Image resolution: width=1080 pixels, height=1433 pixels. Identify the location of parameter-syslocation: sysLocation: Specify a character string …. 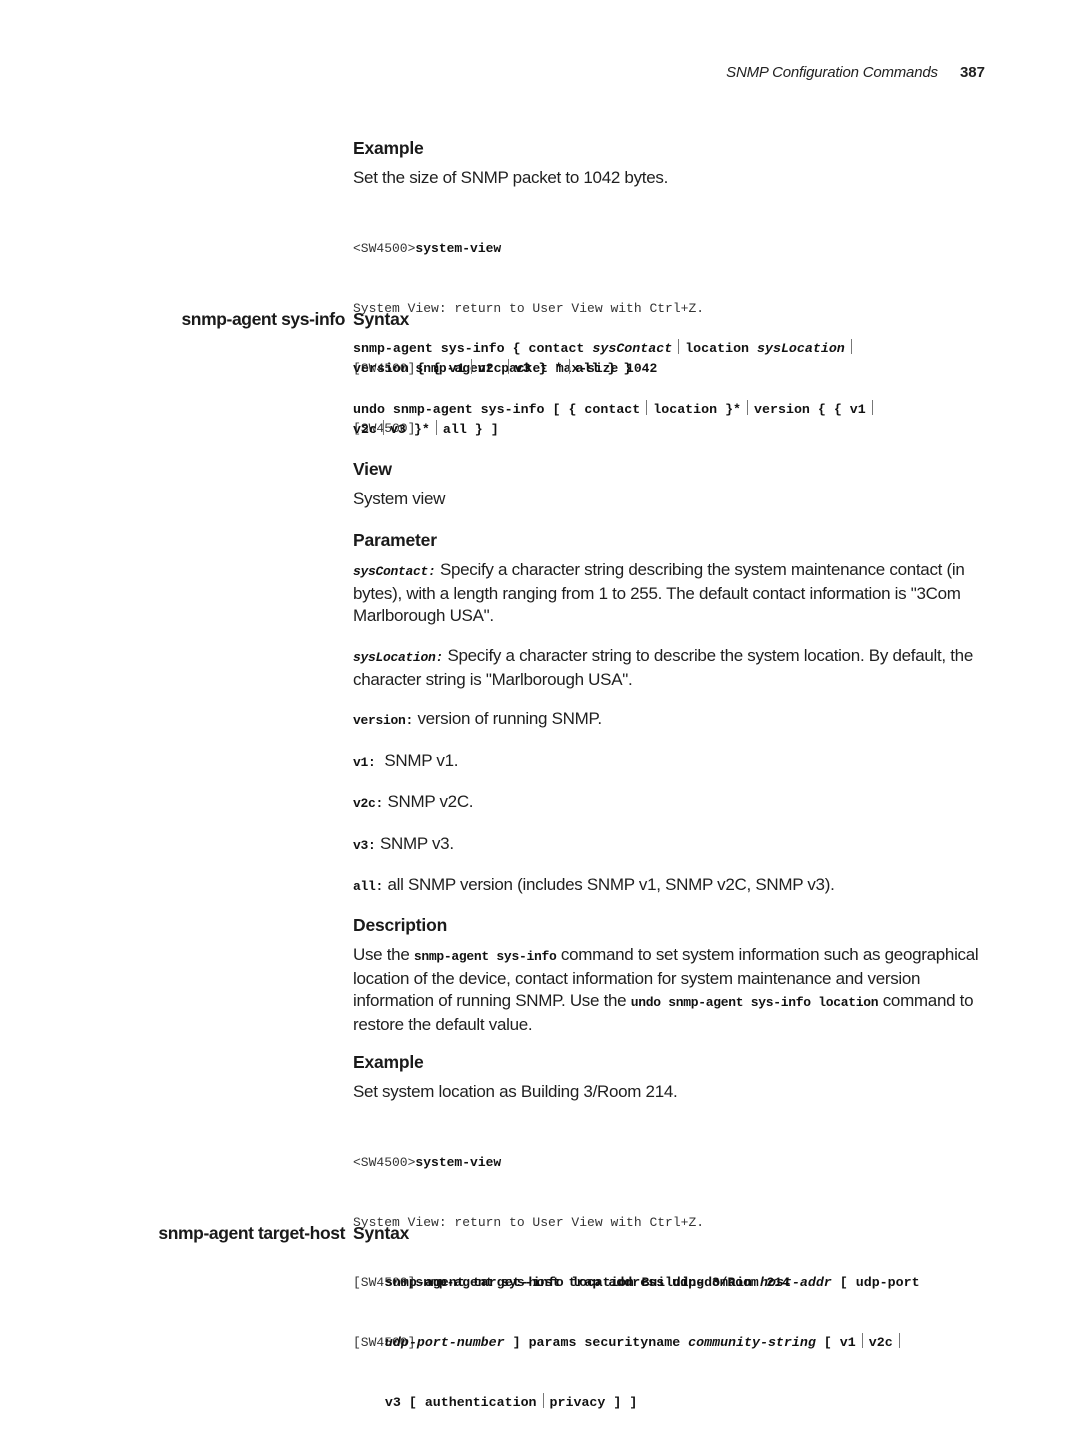
(663, 667).